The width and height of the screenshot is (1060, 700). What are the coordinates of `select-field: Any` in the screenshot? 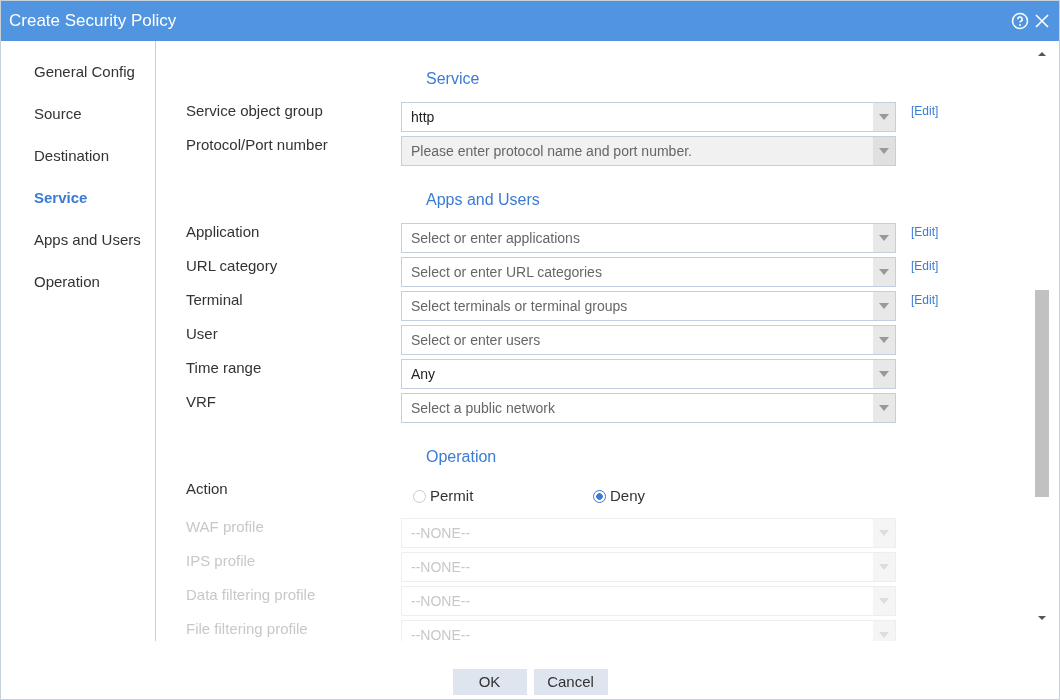 It's located at (648, 374).